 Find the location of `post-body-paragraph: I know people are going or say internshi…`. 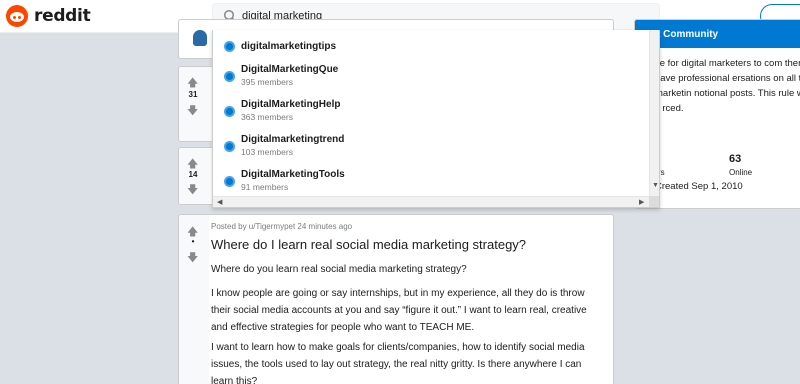

post-body-paragraph: I know people are going or say internshi… is located at coordinates (399, 310).